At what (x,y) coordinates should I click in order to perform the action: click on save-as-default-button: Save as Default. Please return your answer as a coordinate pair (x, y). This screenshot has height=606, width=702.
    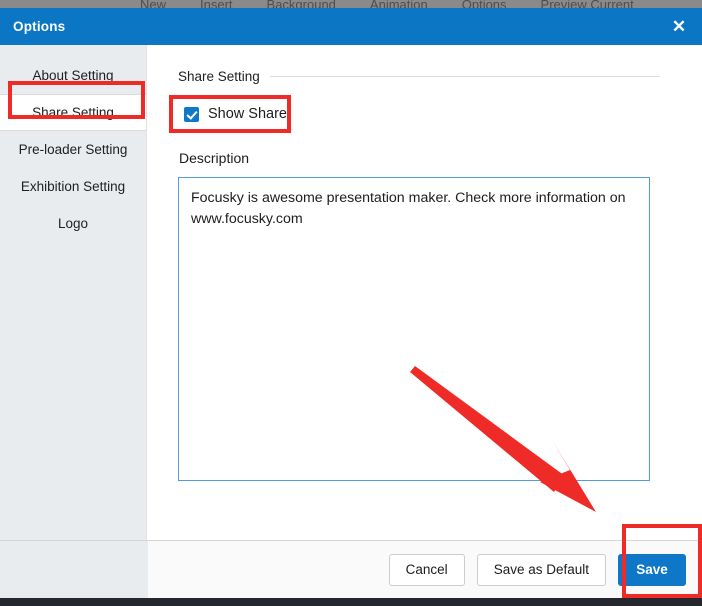
    Looking at the image, I should click on (541, 569).